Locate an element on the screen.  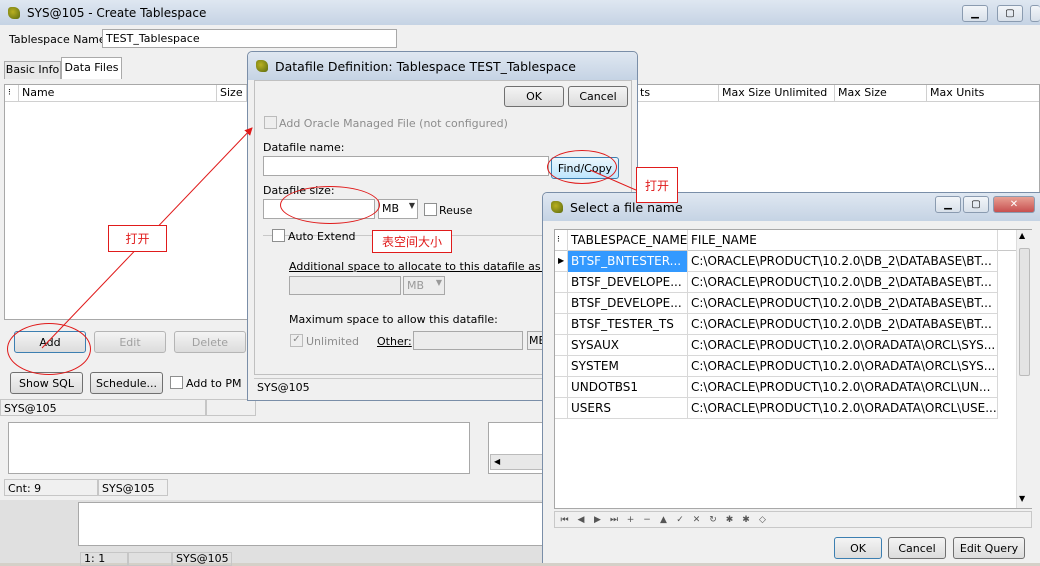
annotation-tablespace-size: 表空间大小 is located at coordinates (412, 241).